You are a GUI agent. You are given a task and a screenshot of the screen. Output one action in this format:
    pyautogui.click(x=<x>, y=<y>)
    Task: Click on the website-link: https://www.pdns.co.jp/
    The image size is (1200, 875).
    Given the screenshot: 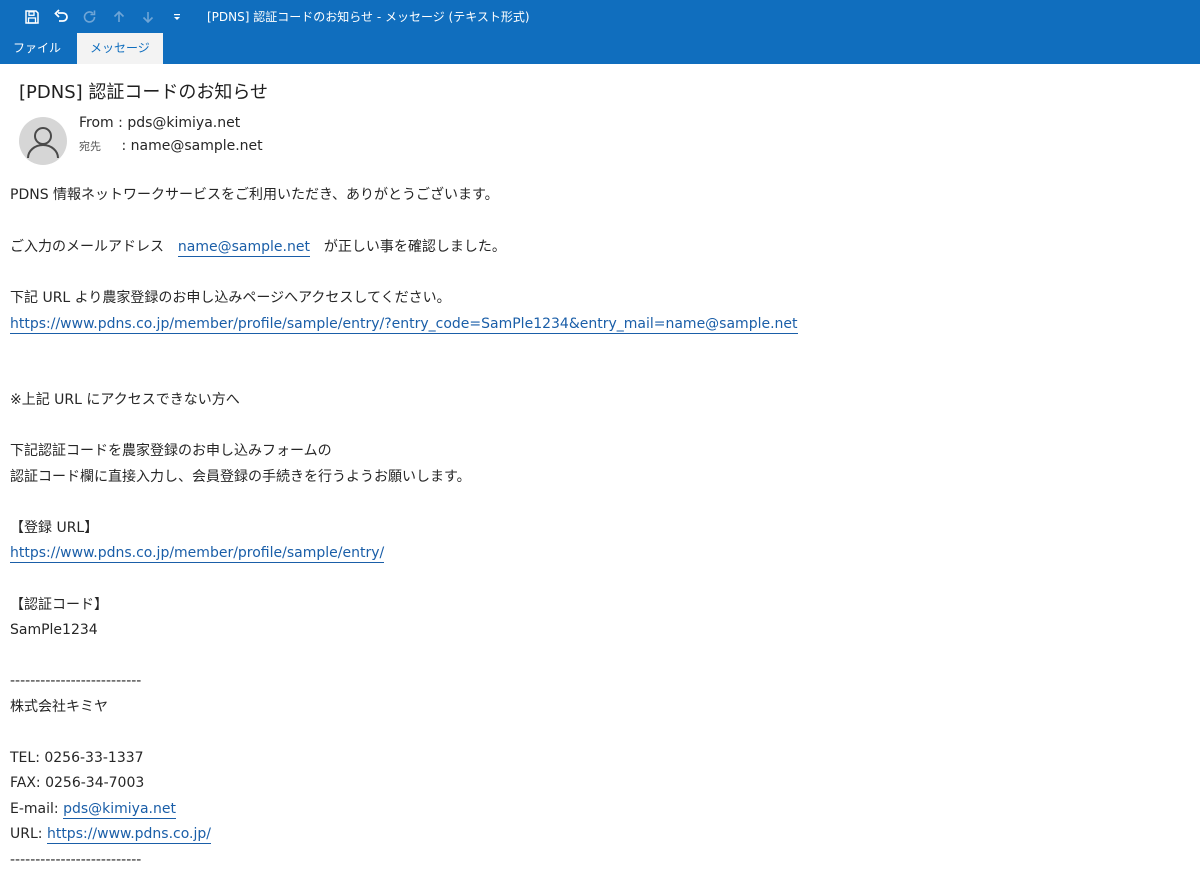 What is the action you would take?
    pyautogui.click(x=129, y=835)
    